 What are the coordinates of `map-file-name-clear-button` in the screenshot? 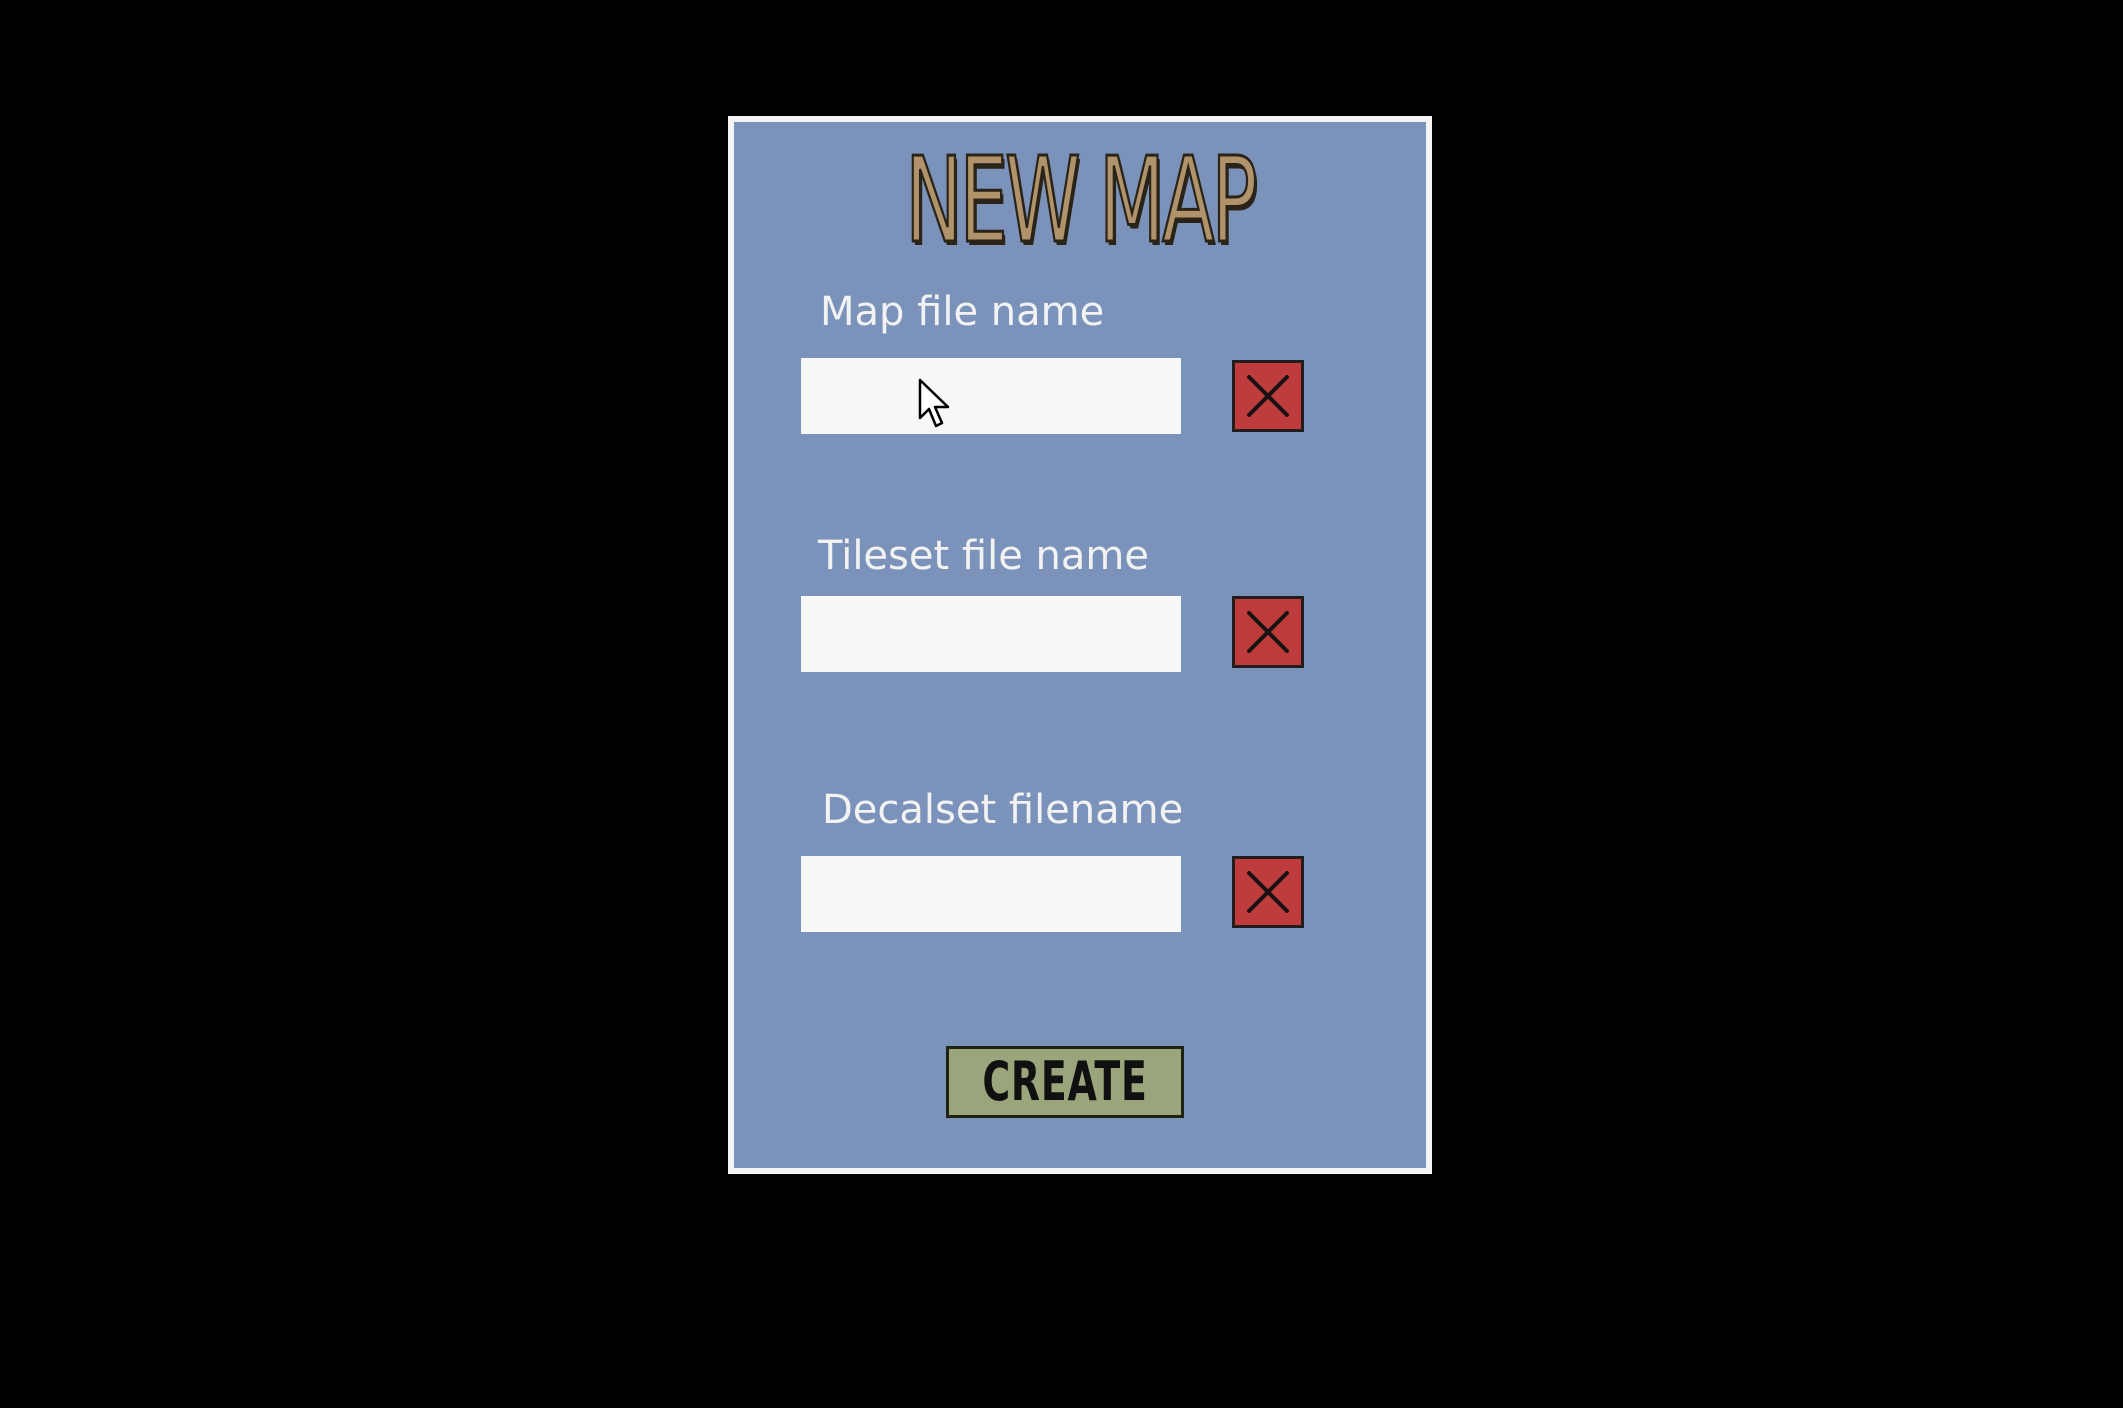 It's located at (1268, 396).